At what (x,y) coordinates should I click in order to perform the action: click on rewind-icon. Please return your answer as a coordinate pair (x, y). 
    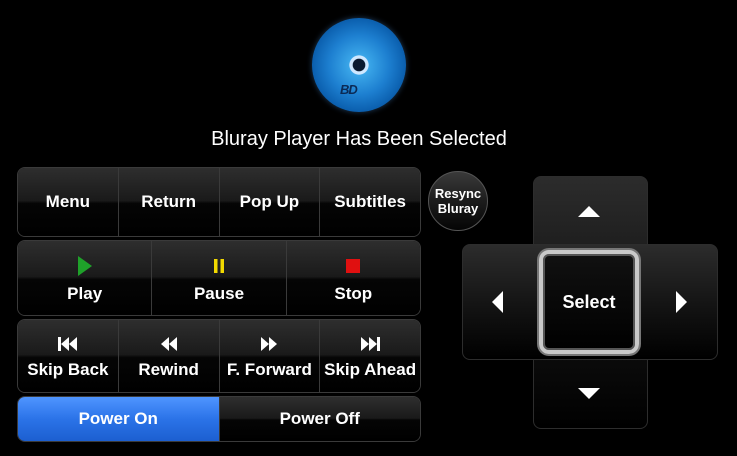
    Looking at the image, I should click on (169, 344).